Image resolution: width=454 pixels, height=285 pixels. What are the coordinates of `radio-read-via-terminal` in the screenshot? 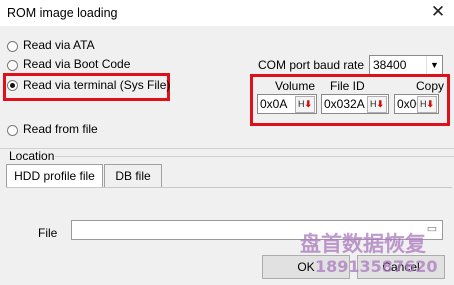 It's located at (12, 85).